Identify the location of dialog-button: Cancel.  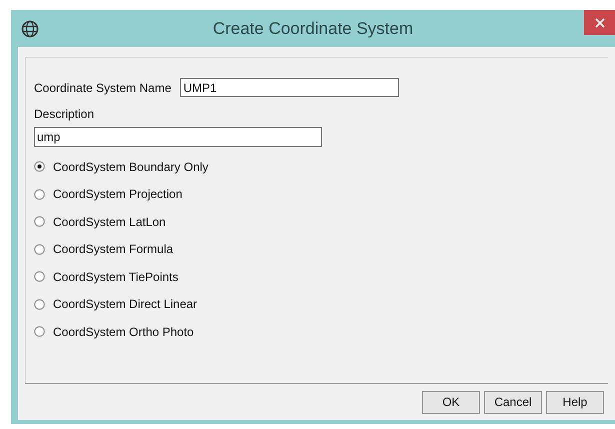
(513, 402).